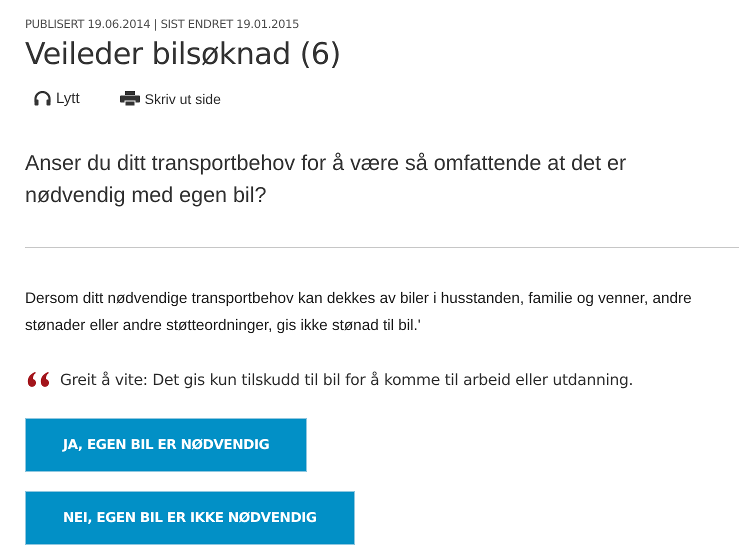 This screenshot has width=739, height=556. Describe the element at coordinates (326, 179) in the screenshot. I see `question-text: Anser du ditt transportbehov for å være så omfattende at det er nødvendig med egen bil?` at that location.